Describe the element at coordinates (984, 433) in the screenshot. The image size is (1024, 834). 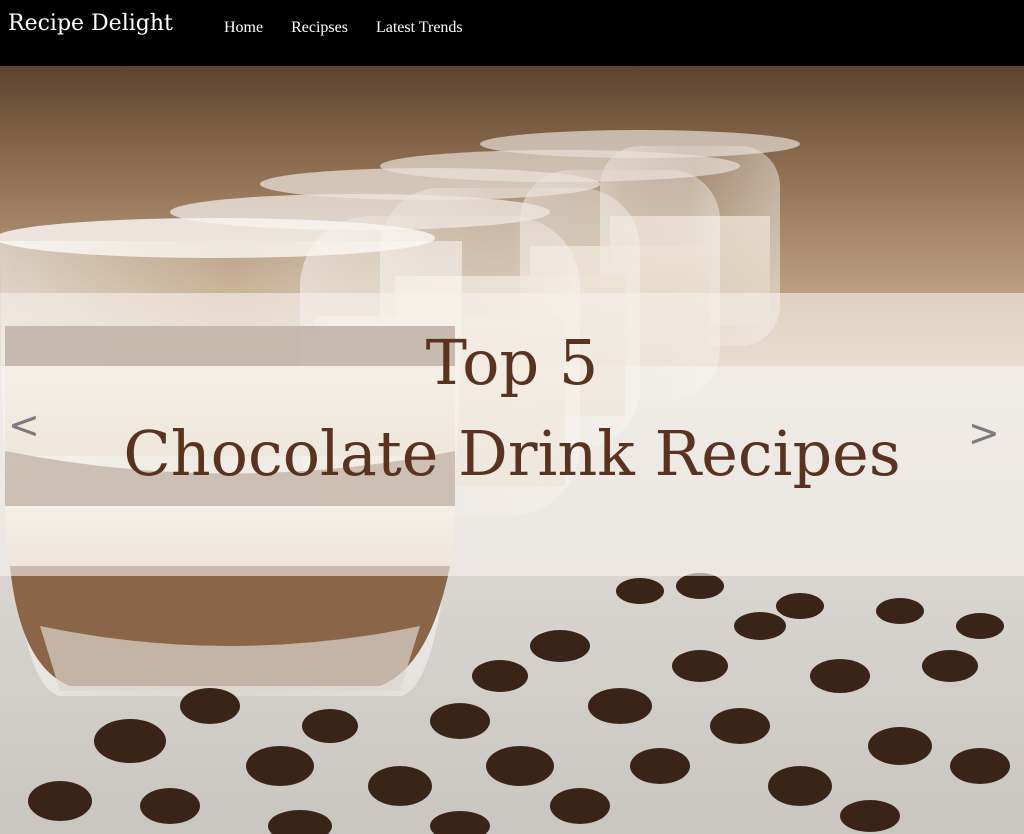
I see `carousel-next-arrow: >` at that location.